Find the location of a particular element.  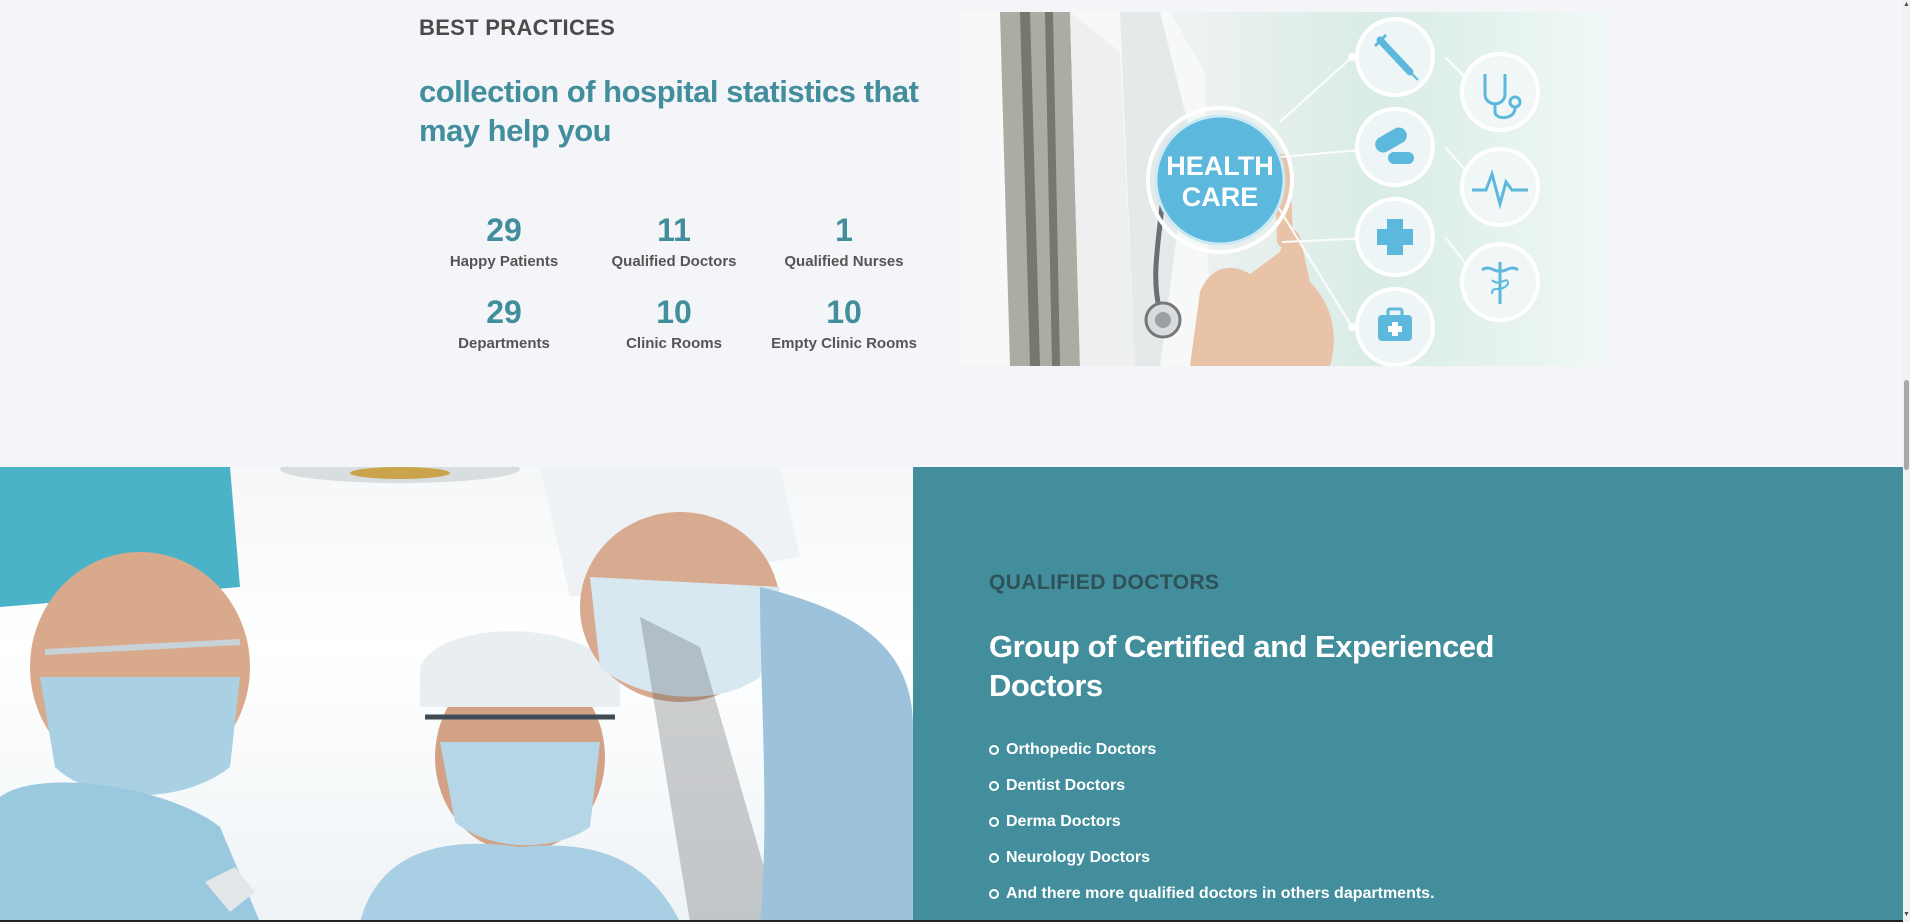

stat-label: Departments is located at coordinates (504, 343).